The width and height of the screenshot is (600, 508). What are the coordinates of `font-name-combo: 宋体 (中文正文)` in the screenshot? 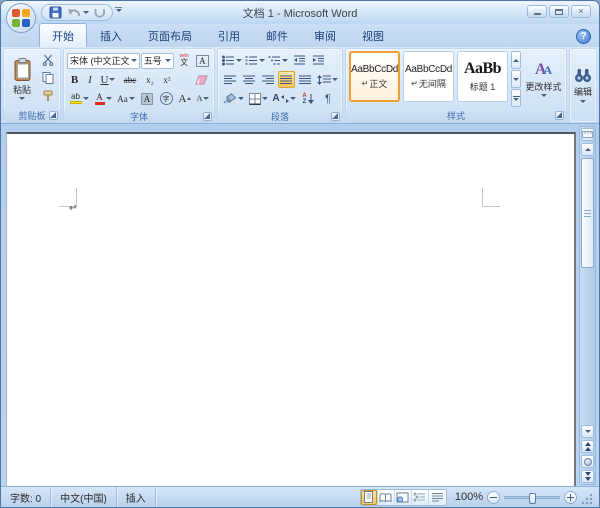 It's located at (103, 60).